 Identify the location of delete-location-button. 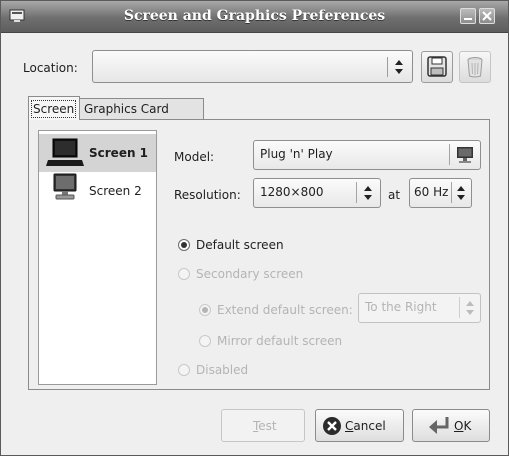
(475, 67).